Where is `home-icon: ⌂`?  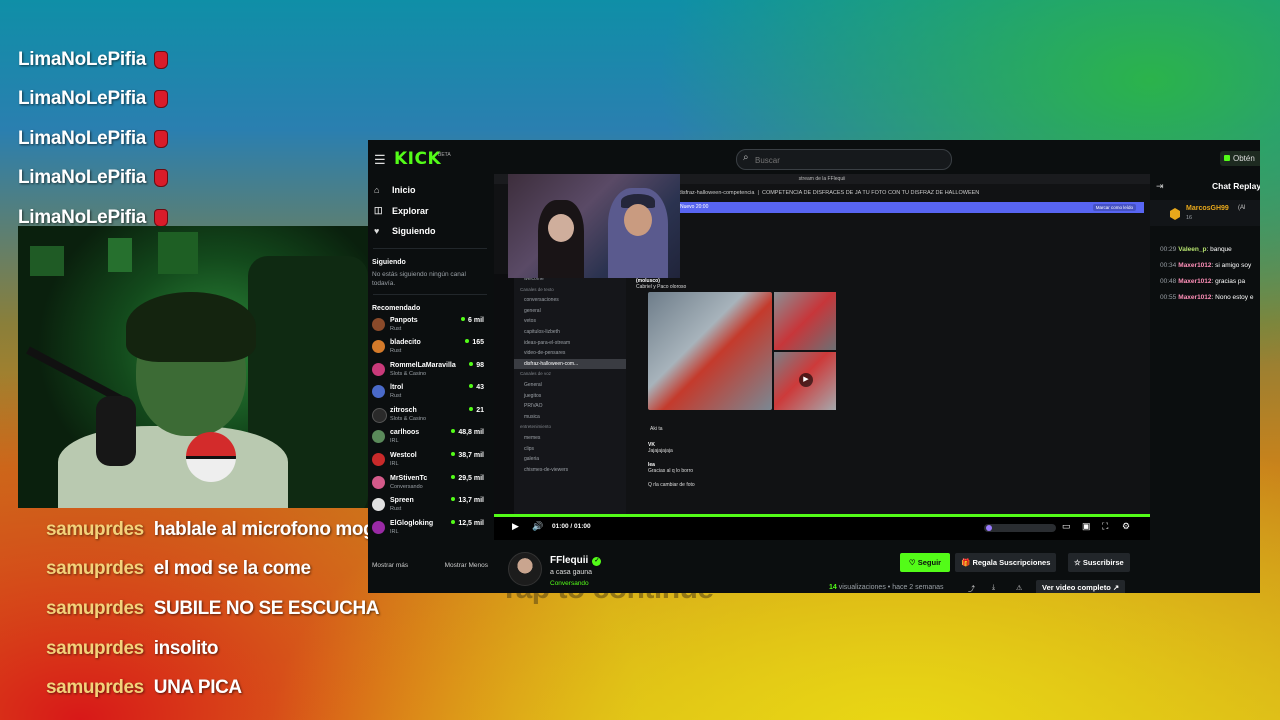
home-icon: ⌂ is located at coordinates (377, 190).